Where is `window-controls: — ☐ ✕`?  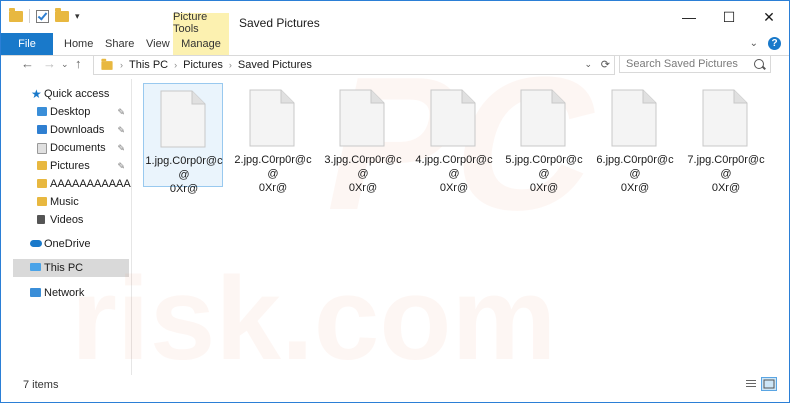 window-controls: — ☐ ✕ is located at coordinates (729, 17).